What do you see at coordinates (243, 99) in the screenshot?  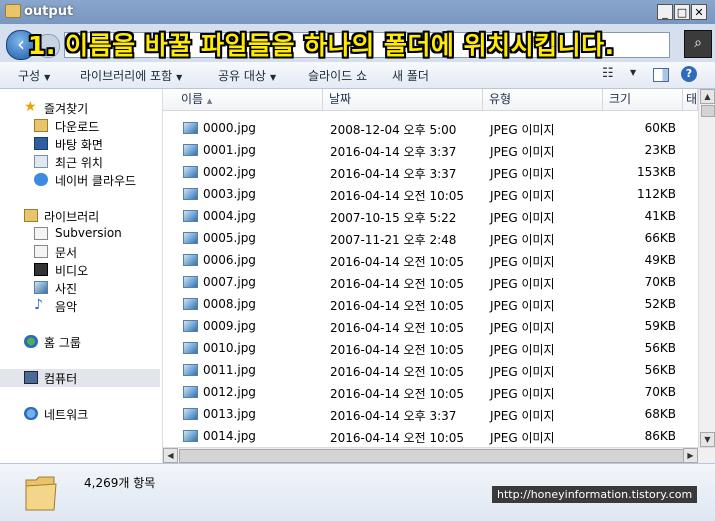 I see `column-header-name: 이름 ▲` at bounding box center [243, 99].